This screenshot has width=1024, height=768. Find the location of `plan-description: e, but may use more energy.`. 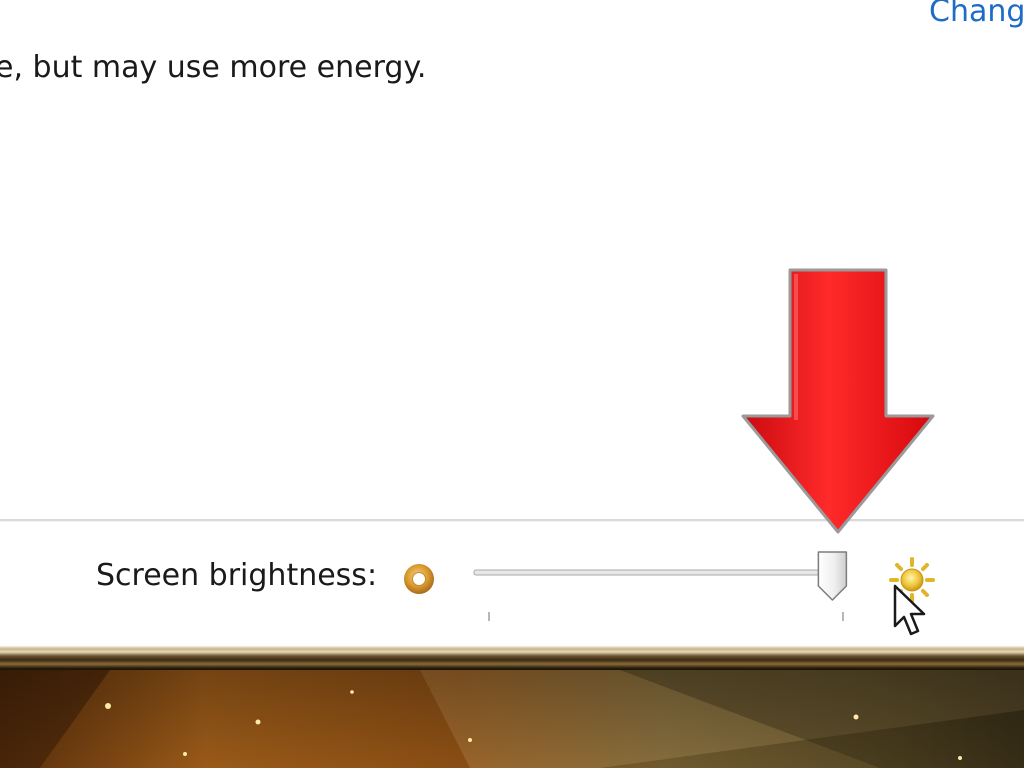

plan-description: e, but may use more energy. is located at coordinates (213, 67).